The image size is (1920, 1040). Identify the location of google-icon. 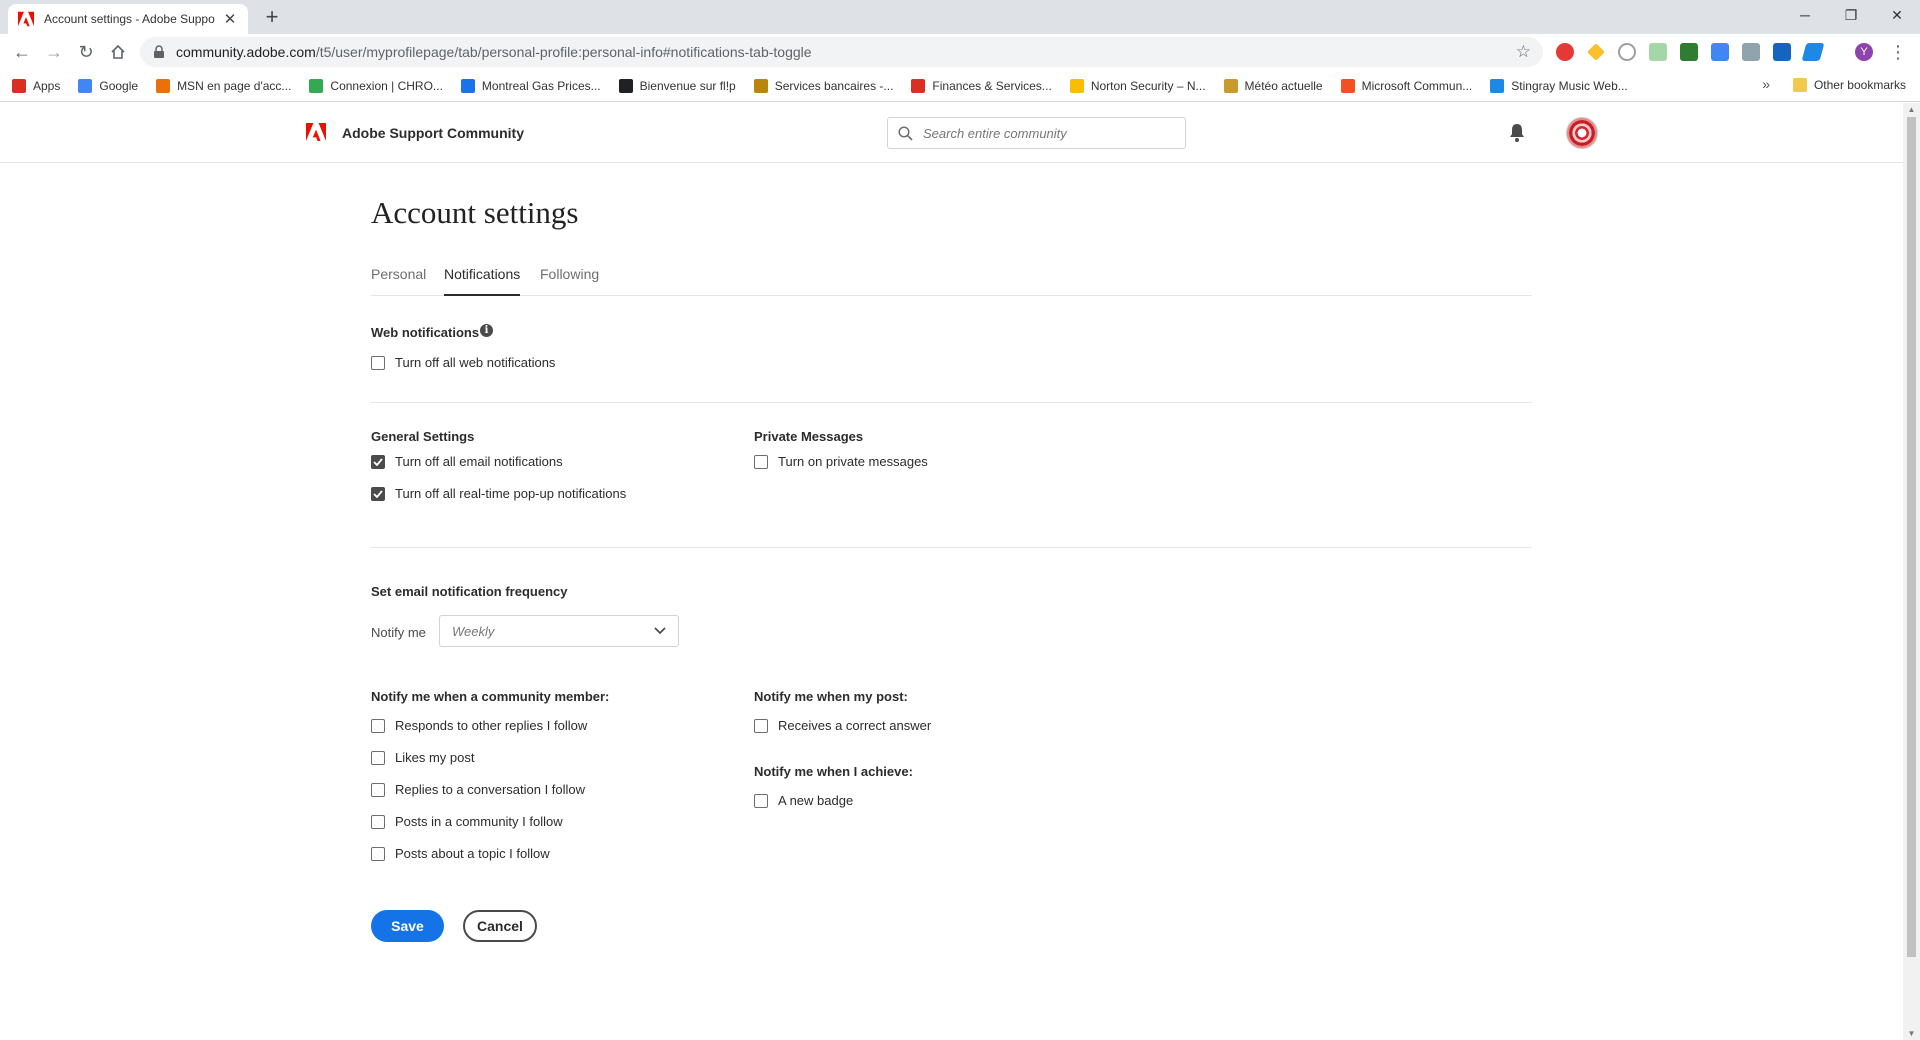
(85, 85).